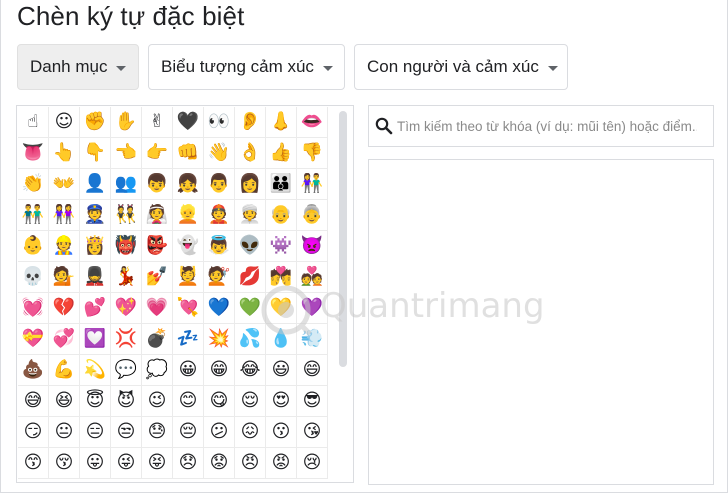 The width and height of the screenshot is (728, 494). Describe the element at coordinates (95, 153) in the screenshot. I see `emoji-cell: 👇` at that location.